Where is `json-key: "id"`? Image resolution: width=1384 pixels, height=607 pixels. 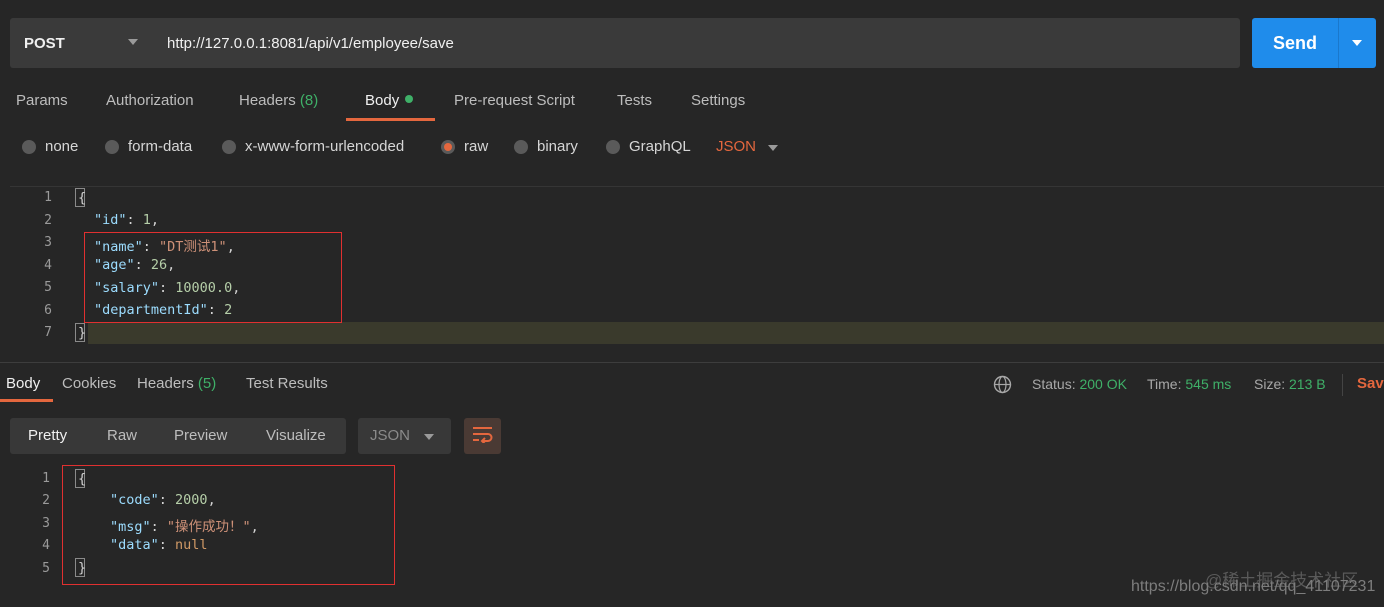 json-key: "id" is located at coordinates (110, 220).